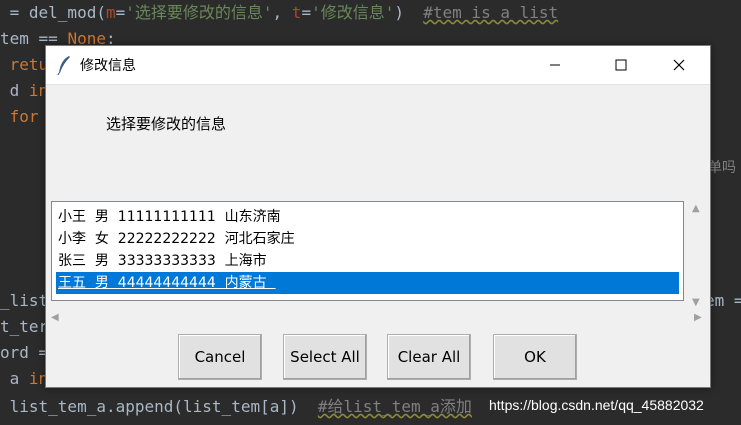  Describe the element at coordinates (55, 317) in the screenshot. I see `scroll-left-icon: ◀` at that location.